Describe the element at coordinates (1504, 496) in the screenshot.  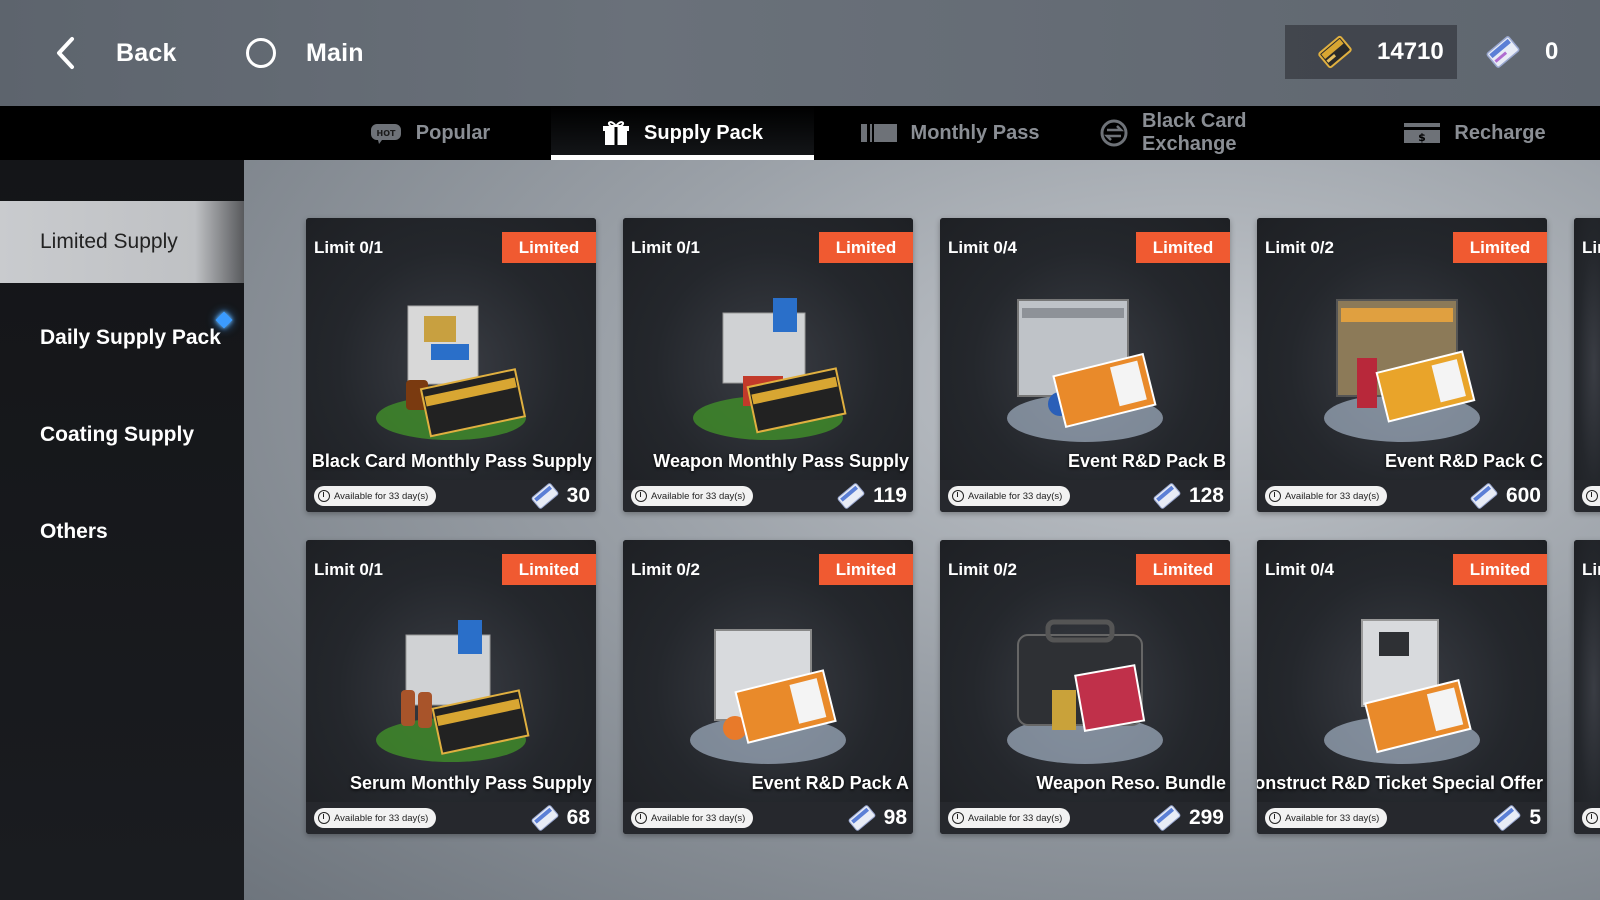
I see `price: 600` at that location.